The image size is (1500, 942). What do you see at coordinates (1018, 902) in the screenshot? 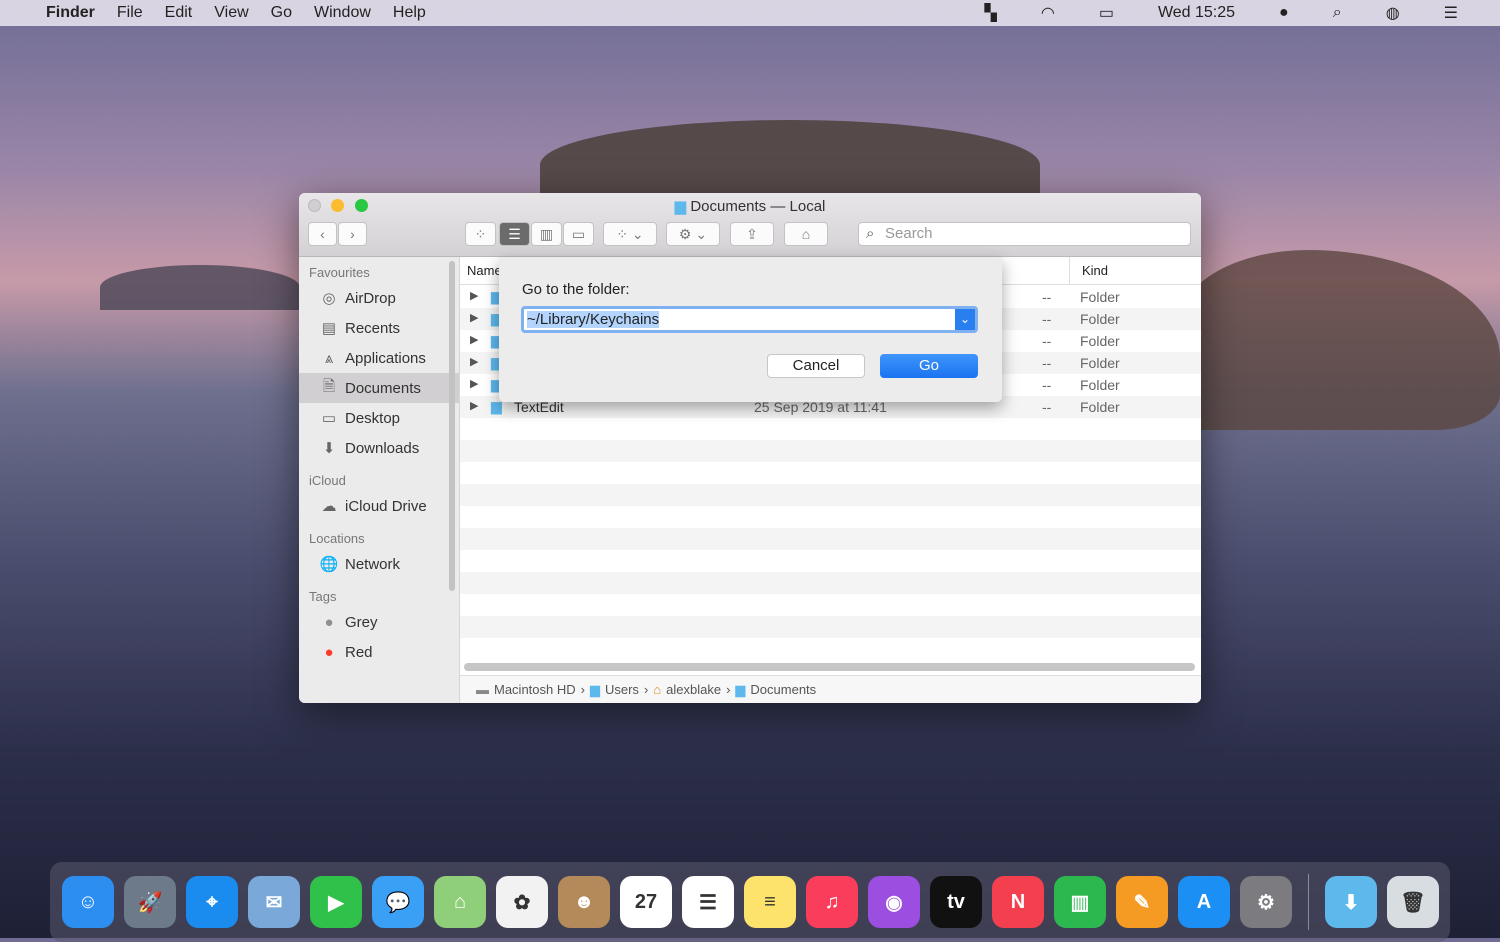
I see `dock-news-icon: N` at bounding box center [1018, 902].